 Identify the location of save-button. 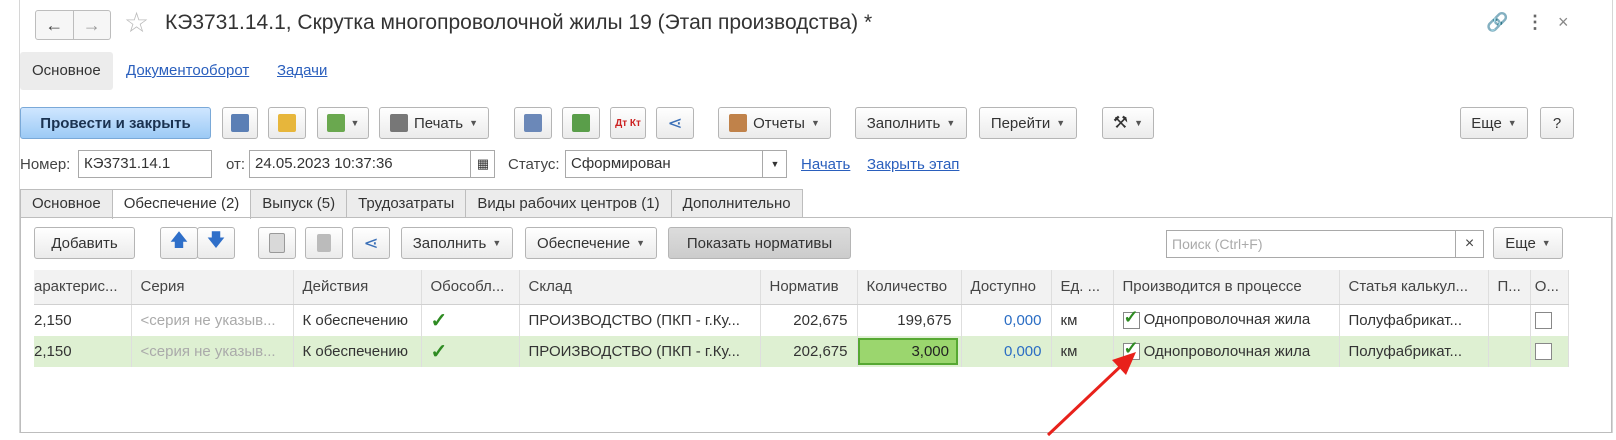
(240, 123).